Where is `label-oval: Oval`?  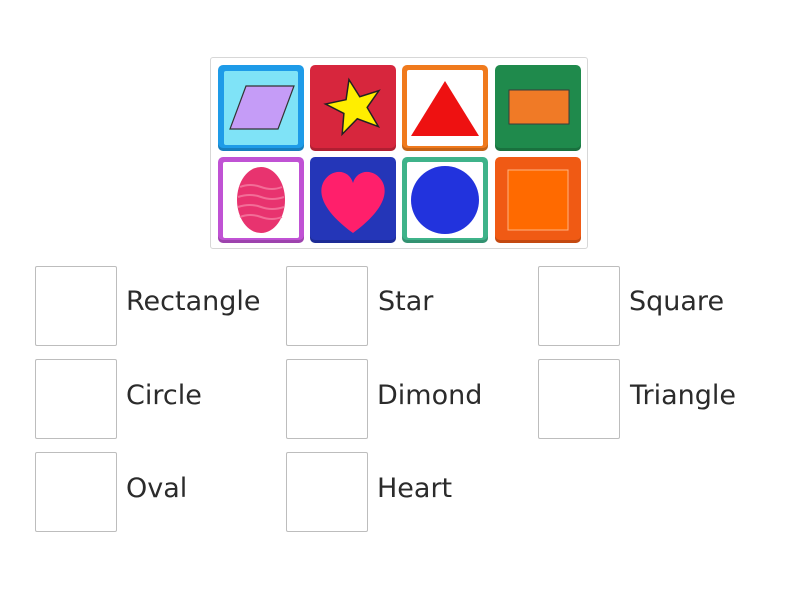
label-oval: Oval is located at coordinates (157, 488).